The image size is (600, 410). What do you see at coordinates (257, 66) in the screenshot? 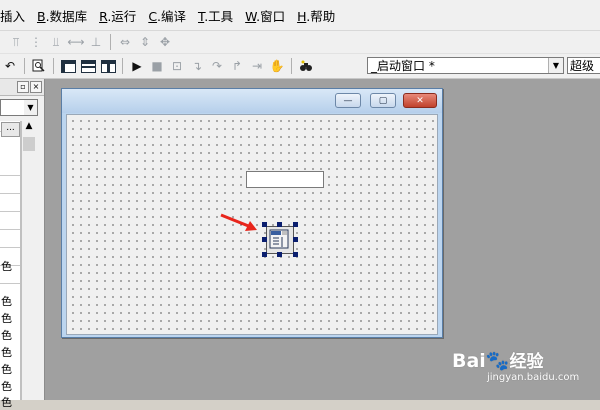
I see `run-to-cursor-icon: ⇥` at bounding box center [257, 66].